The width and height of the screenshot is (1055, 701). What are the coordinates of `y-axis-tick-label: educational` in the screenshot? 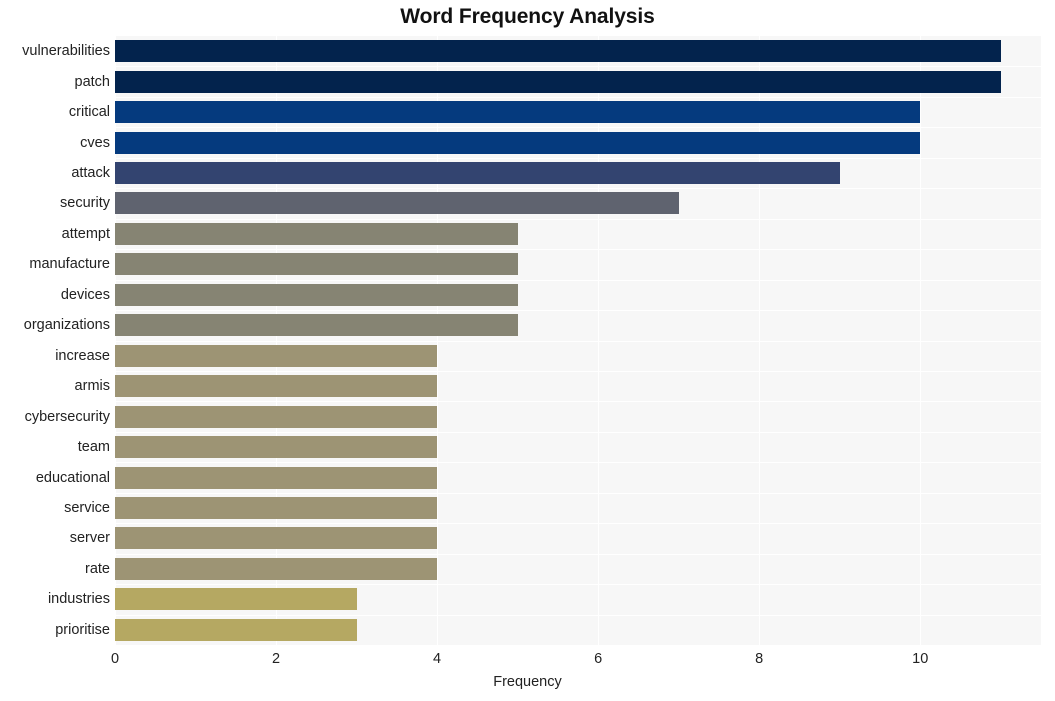 It's located at (72, 477).